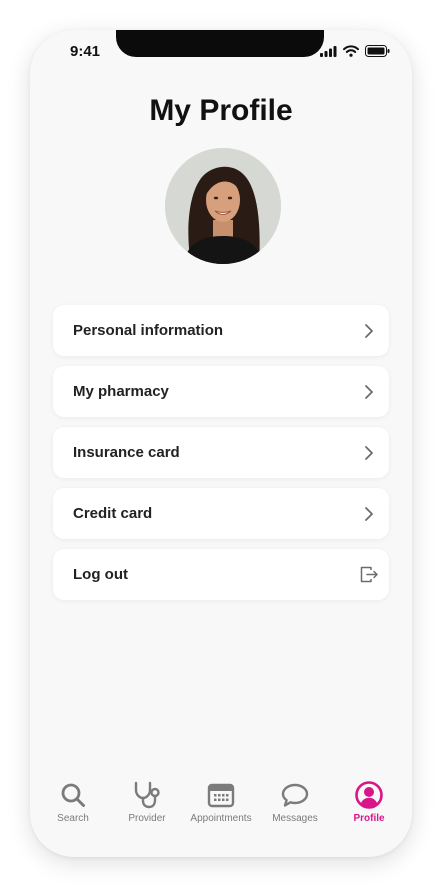 This screenshot has width=442, height=887. What do you see at coordinates (221, 795) in the screenshot?
I see `calendar-icon` at bounding box center [221, 795].